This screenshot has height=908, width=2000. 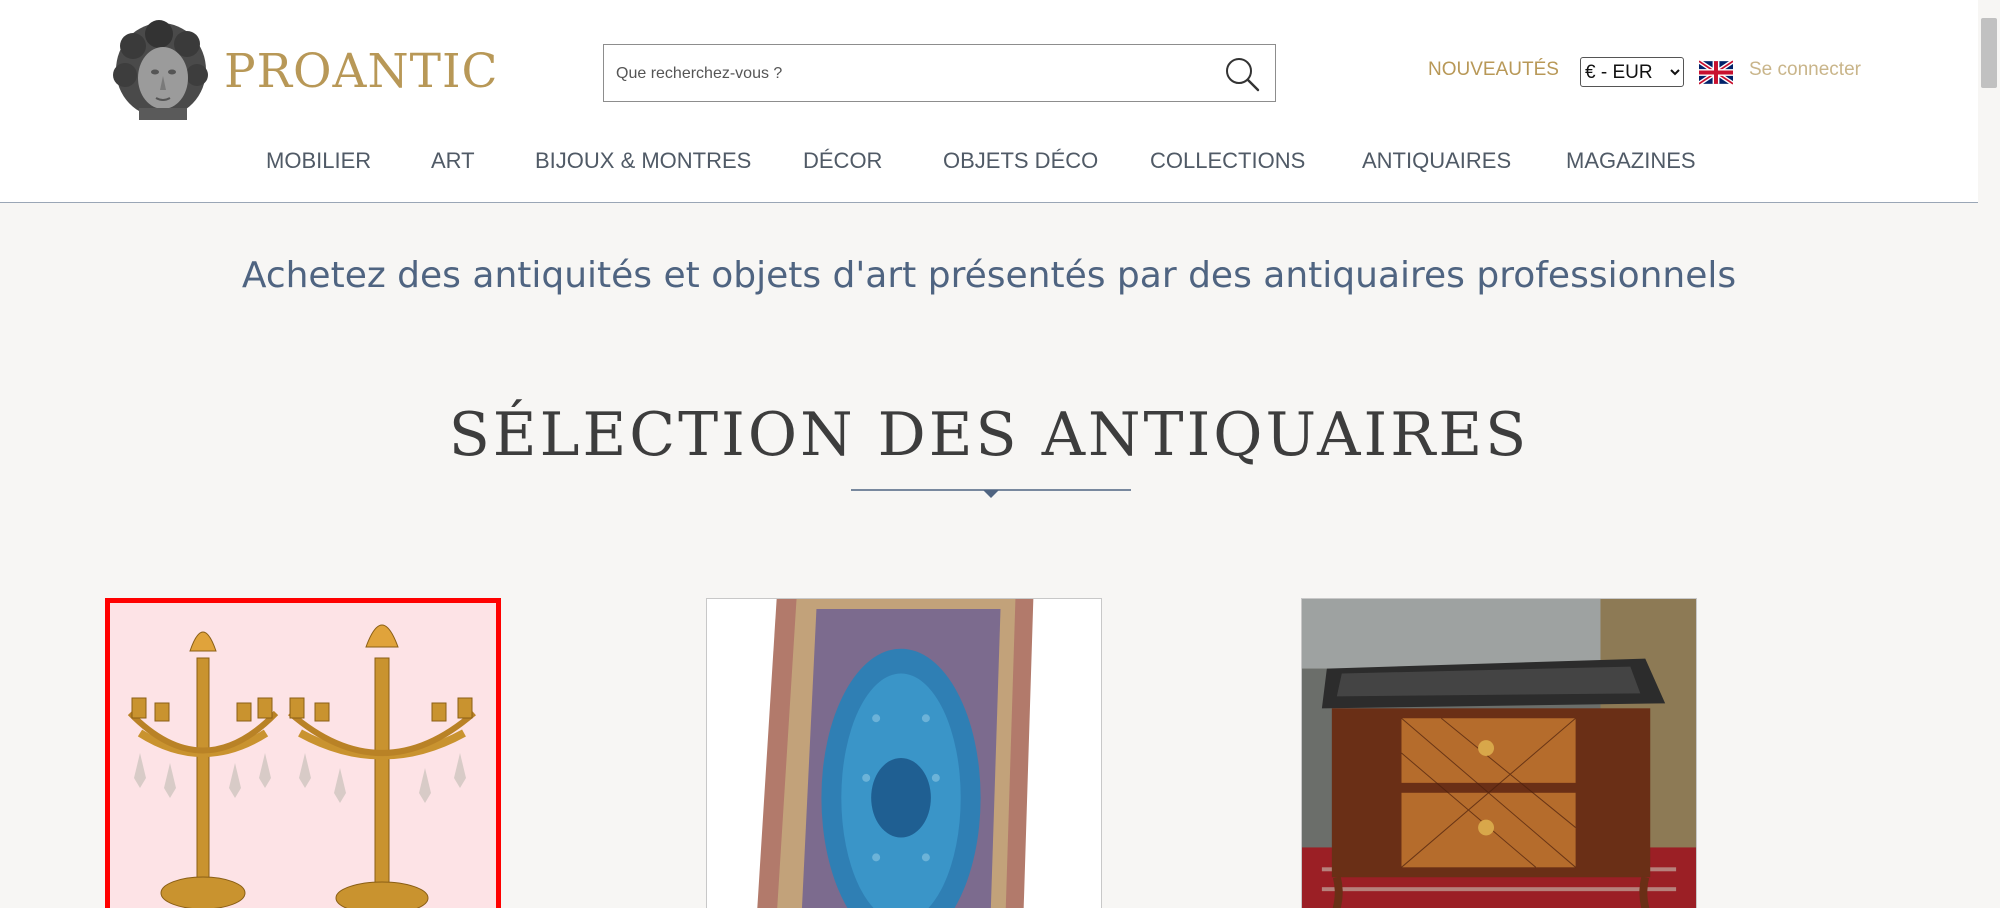 I want to click on search-bar, so click(x=939, y=73).